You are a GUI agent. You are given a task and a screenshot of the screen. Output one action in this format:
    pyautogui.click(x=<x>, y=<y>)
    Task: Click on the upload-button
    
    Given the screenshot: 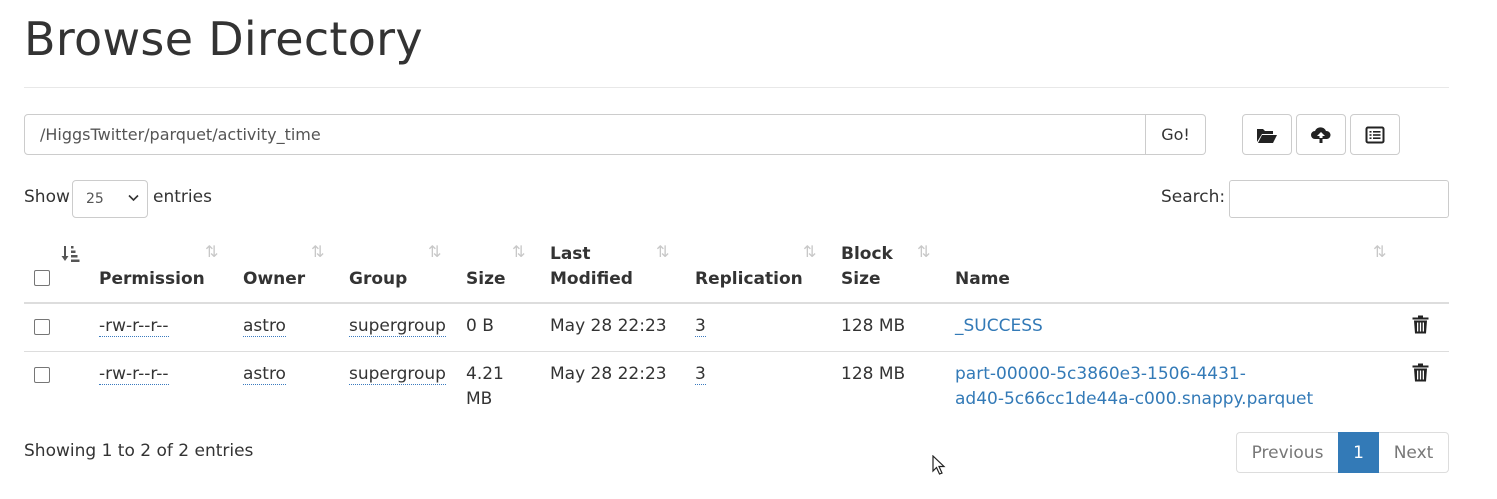 What is the action you would take?
    pyautogui.click(x=1321, y=134)
    